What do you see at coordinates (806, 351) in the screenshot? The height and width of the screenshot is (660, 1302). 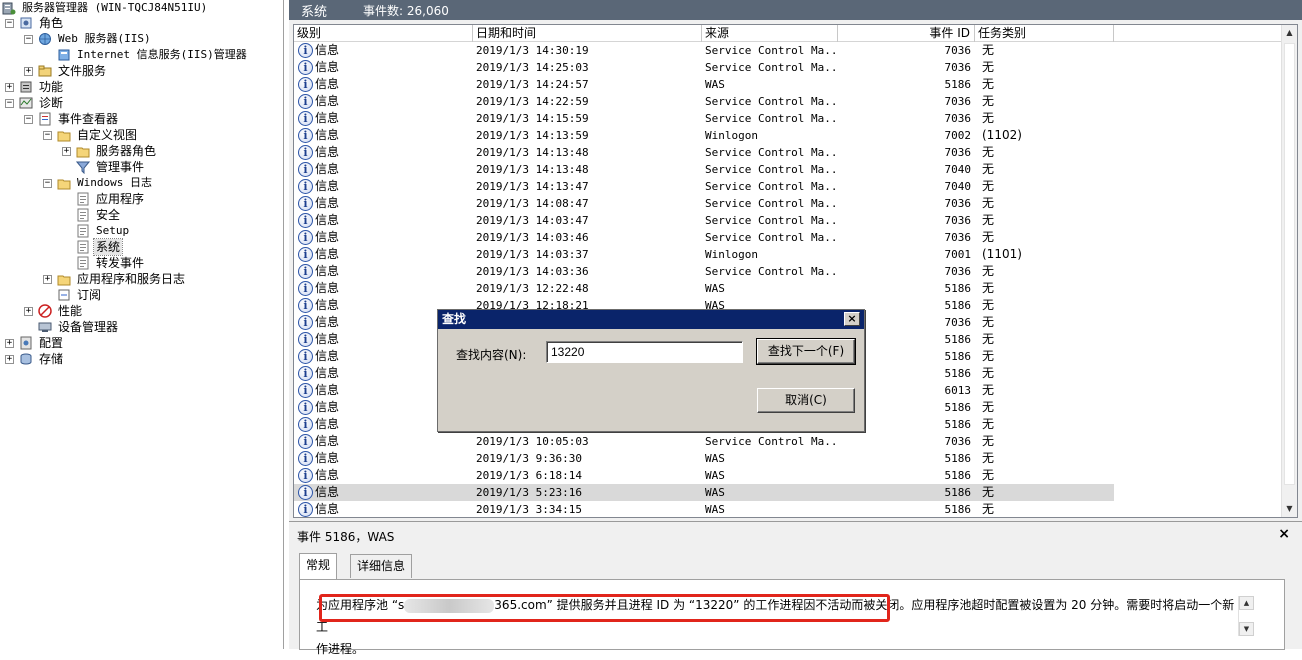 I see `find-next-button: 查找下一个(F)` at bounding box center [806, 351].